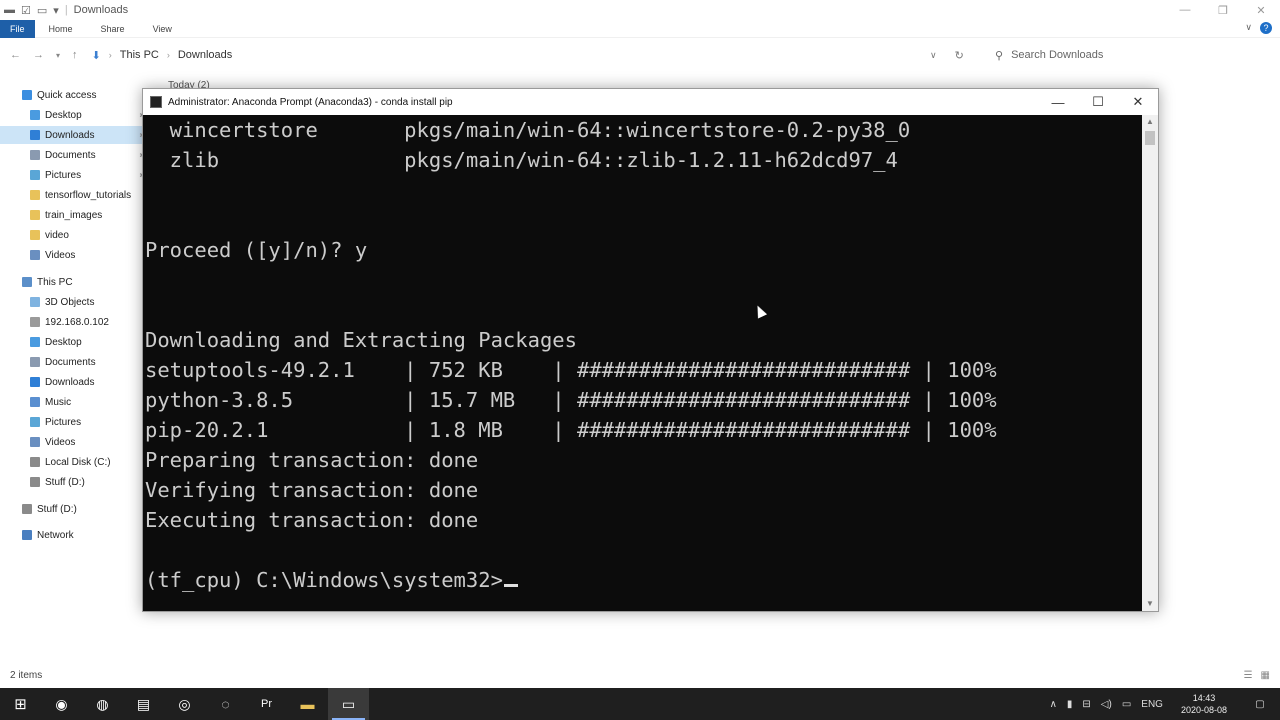 The height and width of the screenshot is (720, 1280). Describe the element at coordinates (67, 95) in the screenshot. I see `nav-label: Quick access` at that location.